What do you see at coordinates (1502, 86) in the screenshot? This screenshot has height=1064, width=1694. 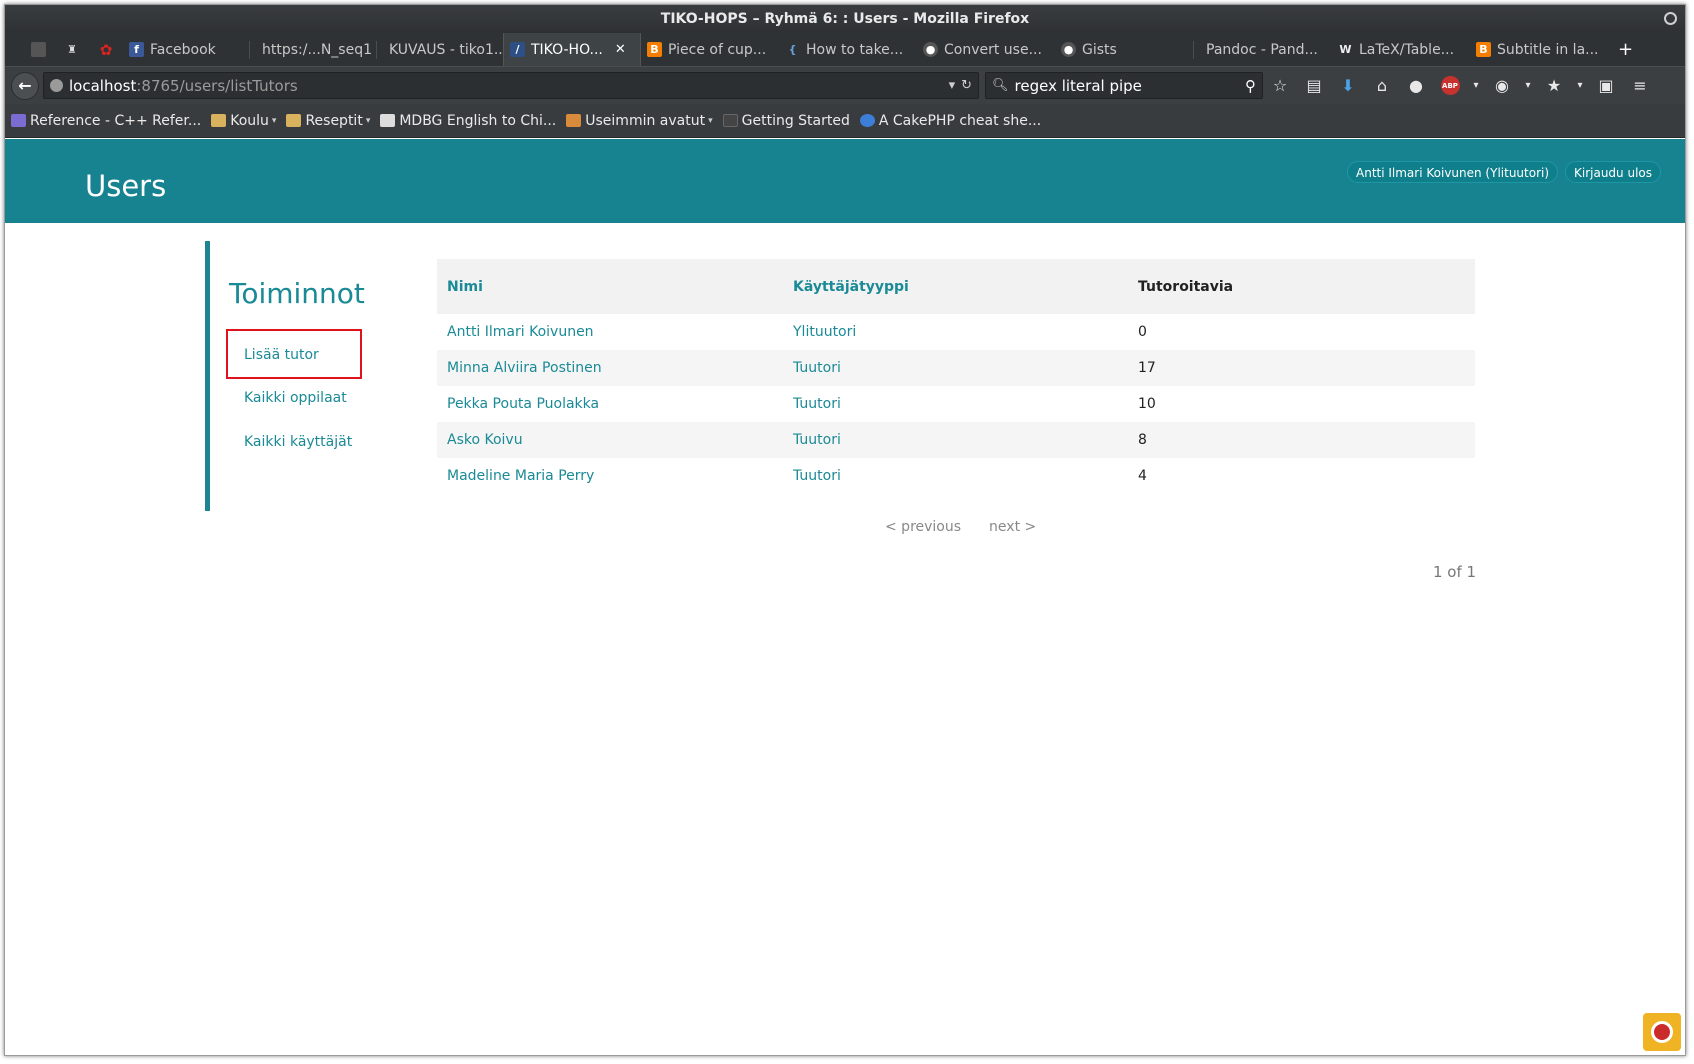 I see `eye-icon: ◉` at bounding box center [1502, 86].